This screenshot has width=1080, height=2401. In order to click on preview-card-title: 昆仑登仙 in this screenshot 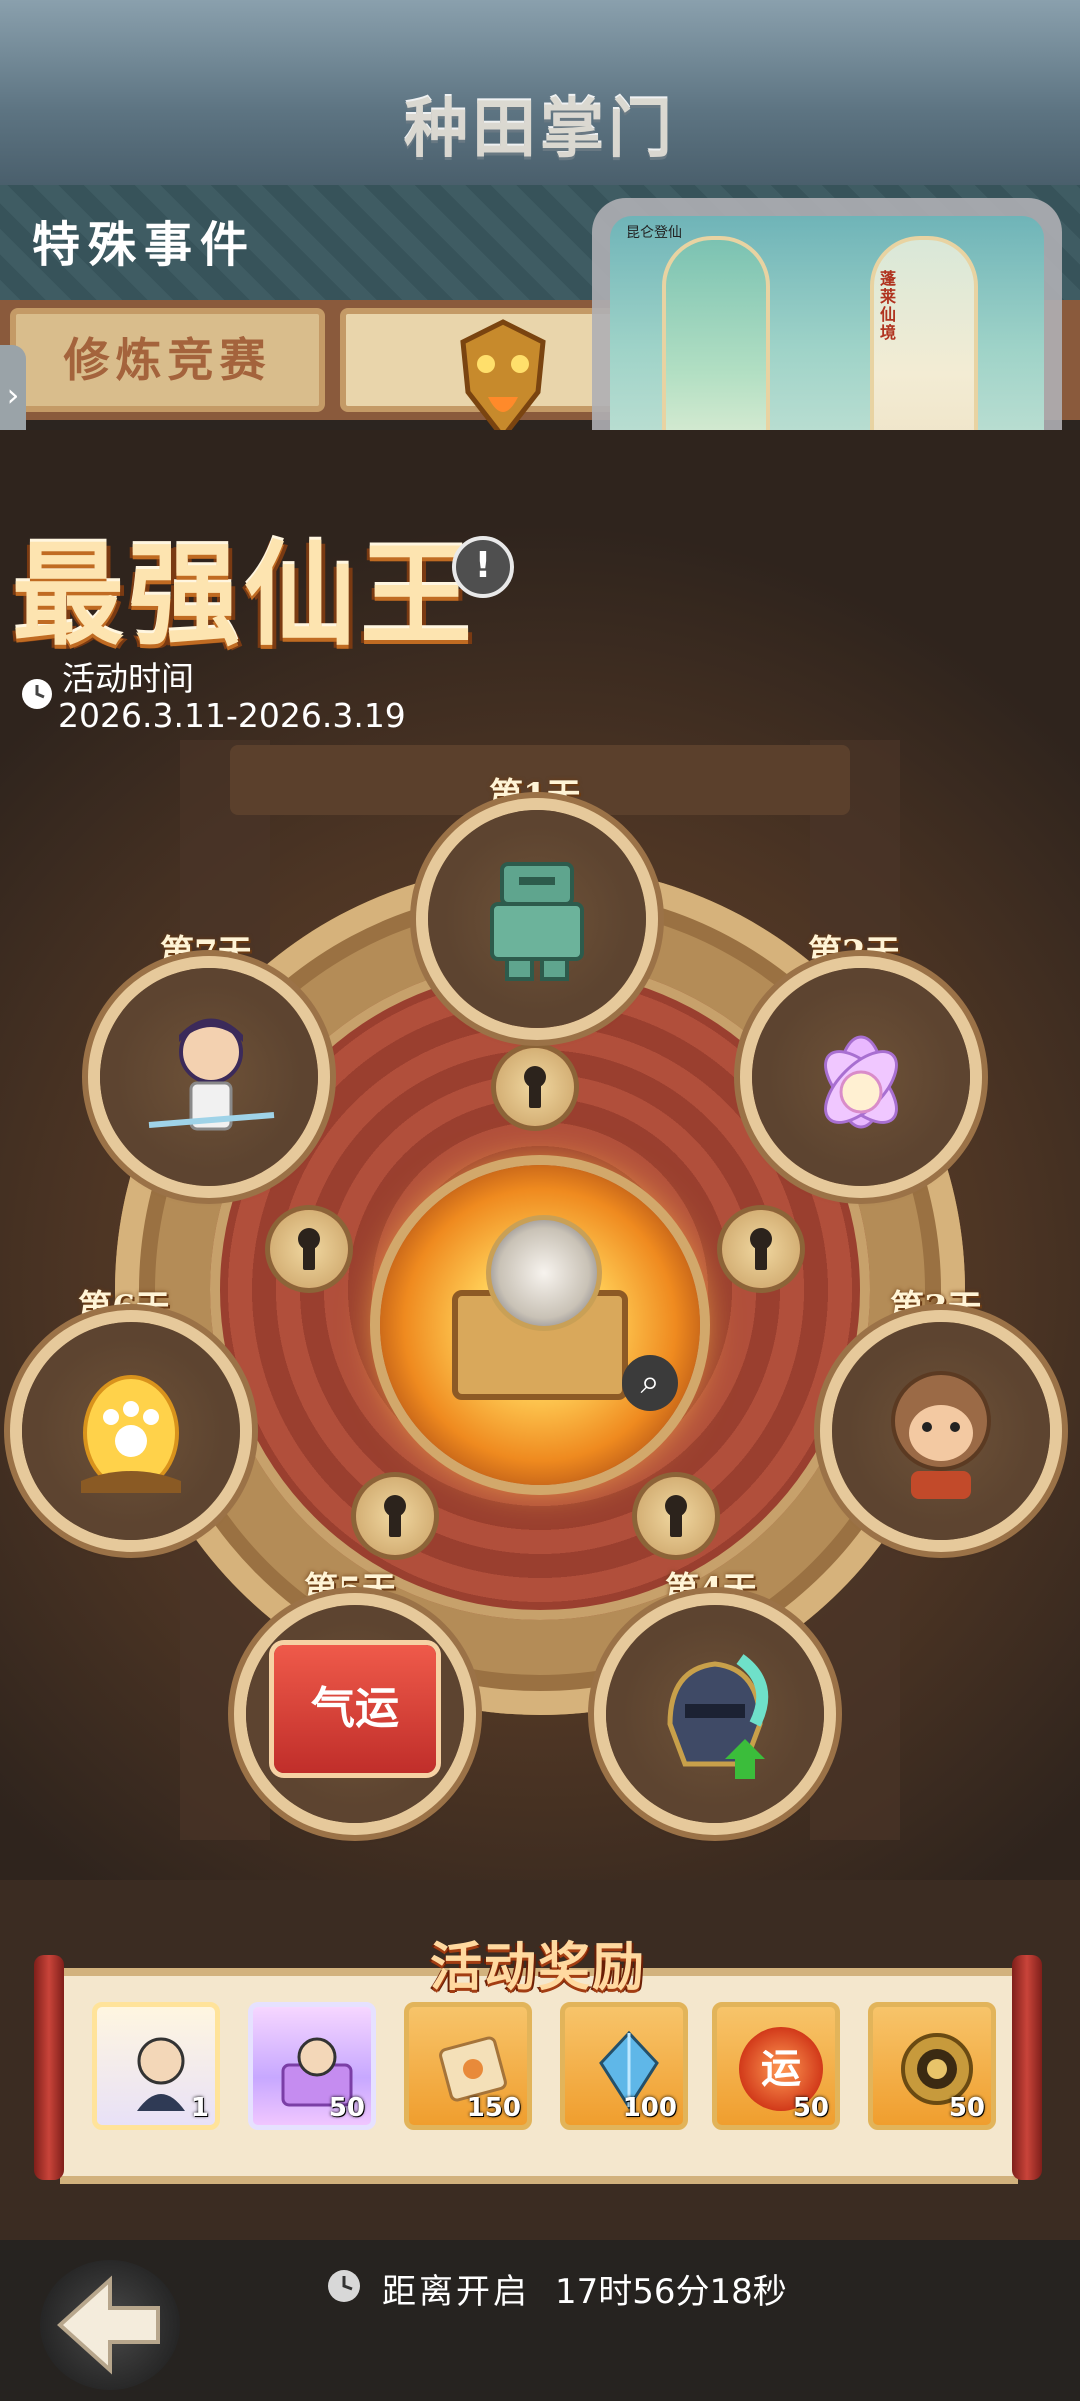, I will do `click(654, 233)`.